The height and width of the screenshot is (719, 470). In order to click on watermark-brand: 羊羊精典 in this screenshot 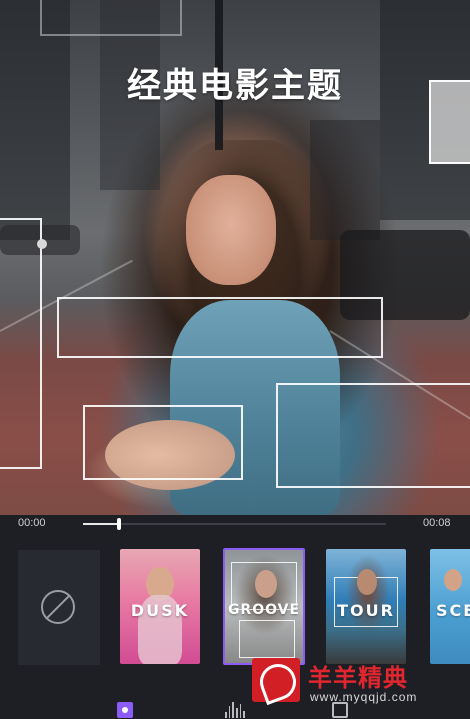, I will do `click(358, 678)`.